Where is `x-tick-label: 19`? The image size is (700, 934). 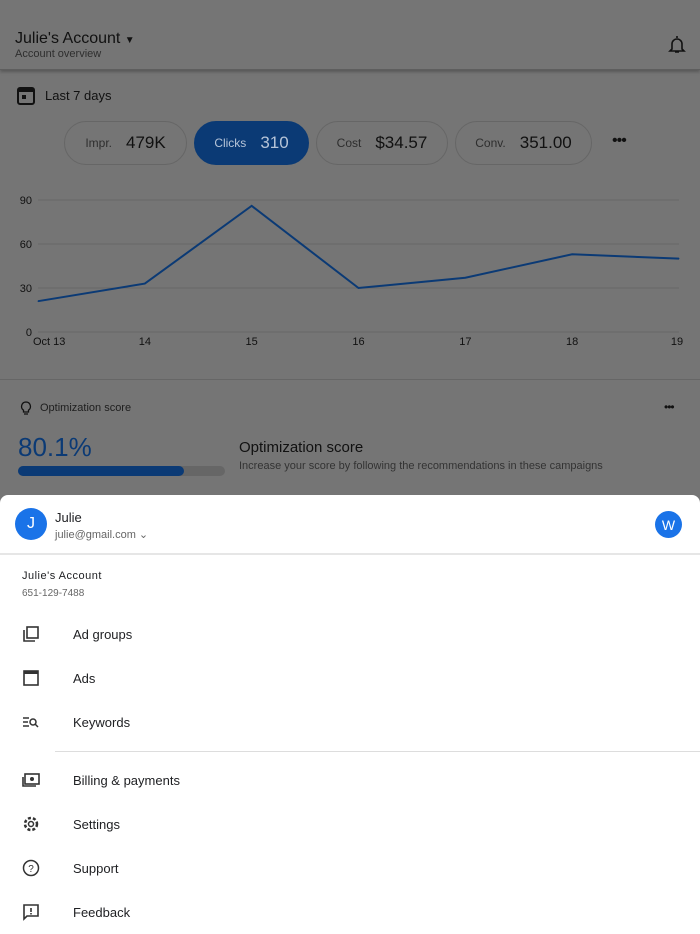 x-tick-label: 19 is located at coordinates (677, 342).